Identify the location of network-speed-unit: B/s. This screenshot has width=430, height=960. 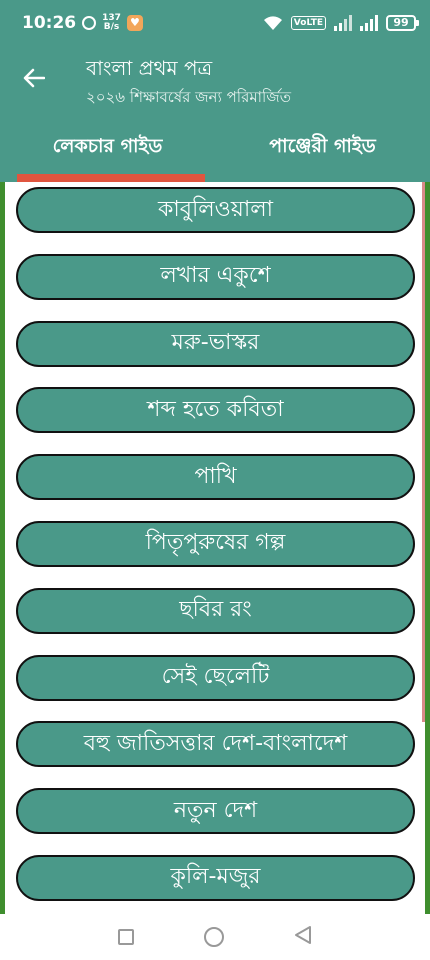
(111, 27).